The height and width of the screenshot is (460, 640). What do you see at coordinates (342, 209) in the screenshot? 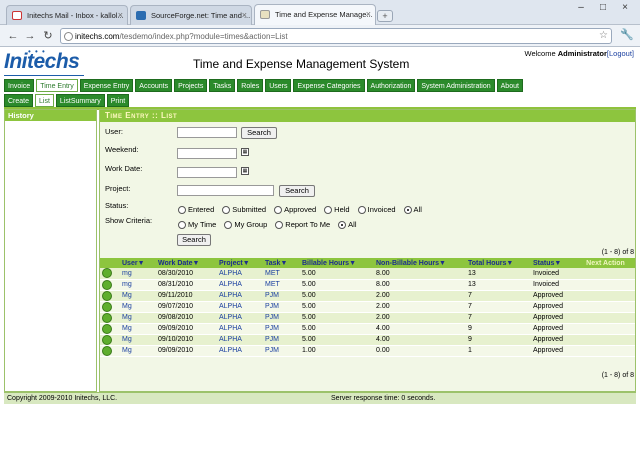
I see `radio-label: Held` at bounding box center [342, 209].